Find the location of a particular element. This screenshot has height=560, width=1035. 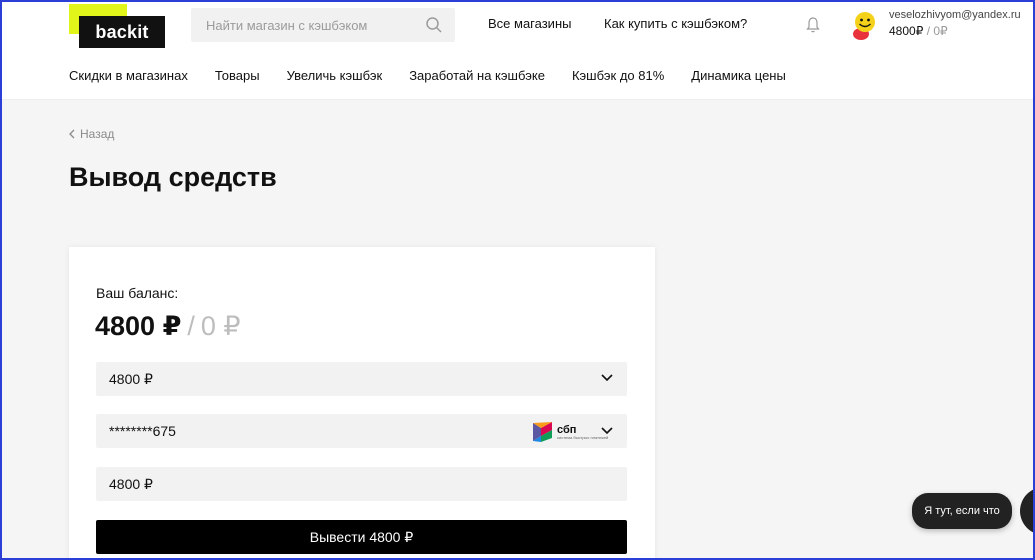

nav-item-price-dynamics: Динамика цены is located at coordinates (738, 75).